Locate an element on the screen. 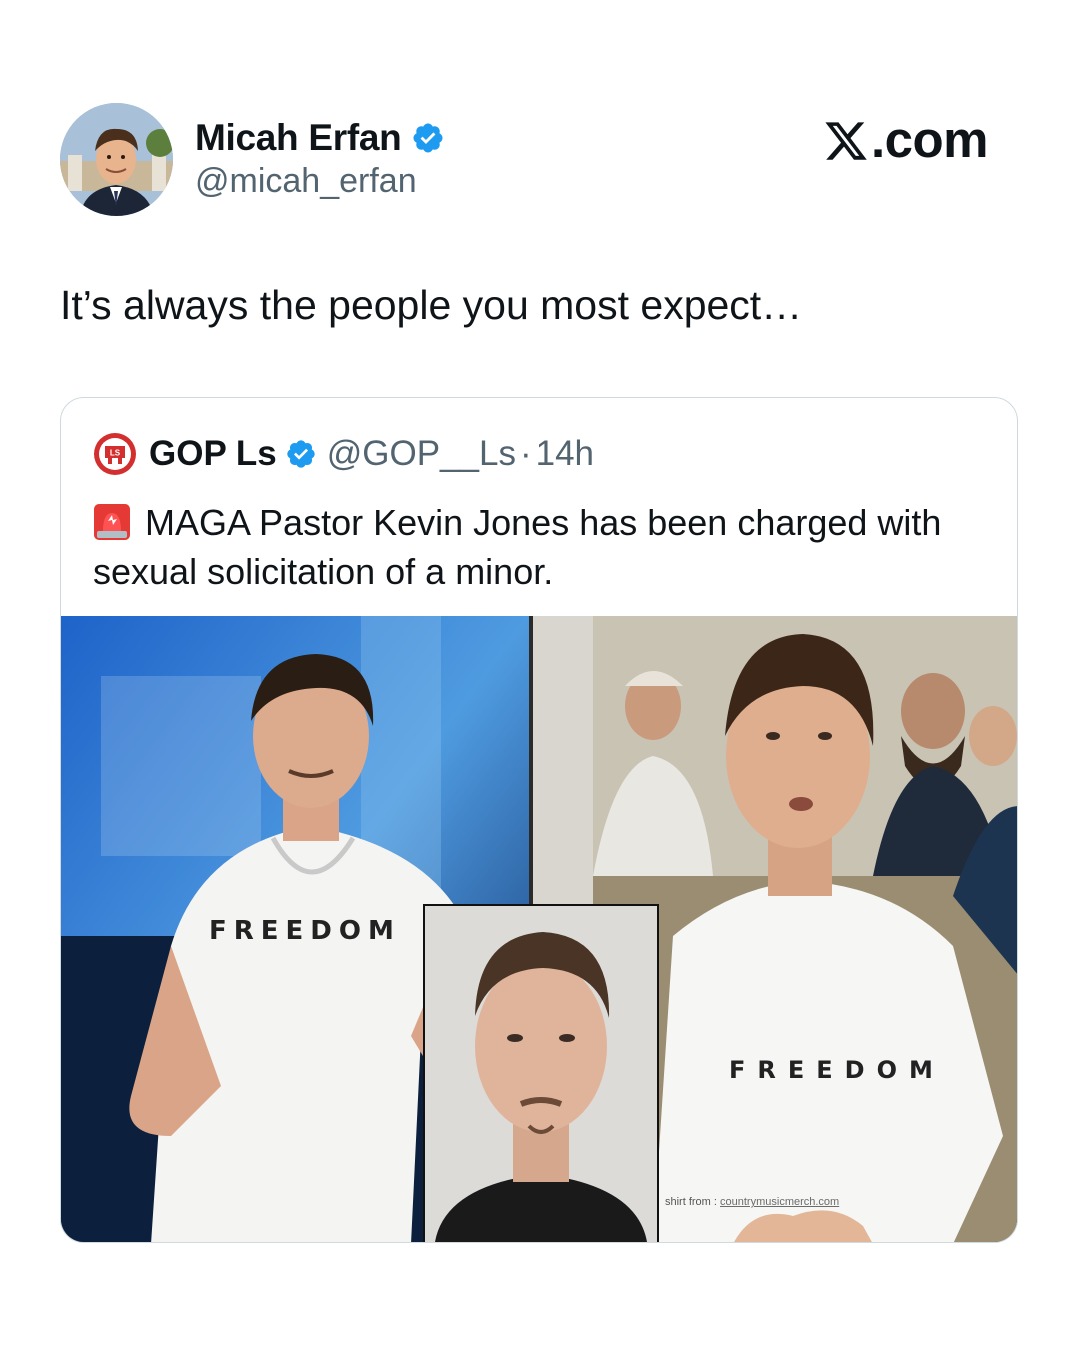  mugshot-inset is located at coordinates (541, 1073).